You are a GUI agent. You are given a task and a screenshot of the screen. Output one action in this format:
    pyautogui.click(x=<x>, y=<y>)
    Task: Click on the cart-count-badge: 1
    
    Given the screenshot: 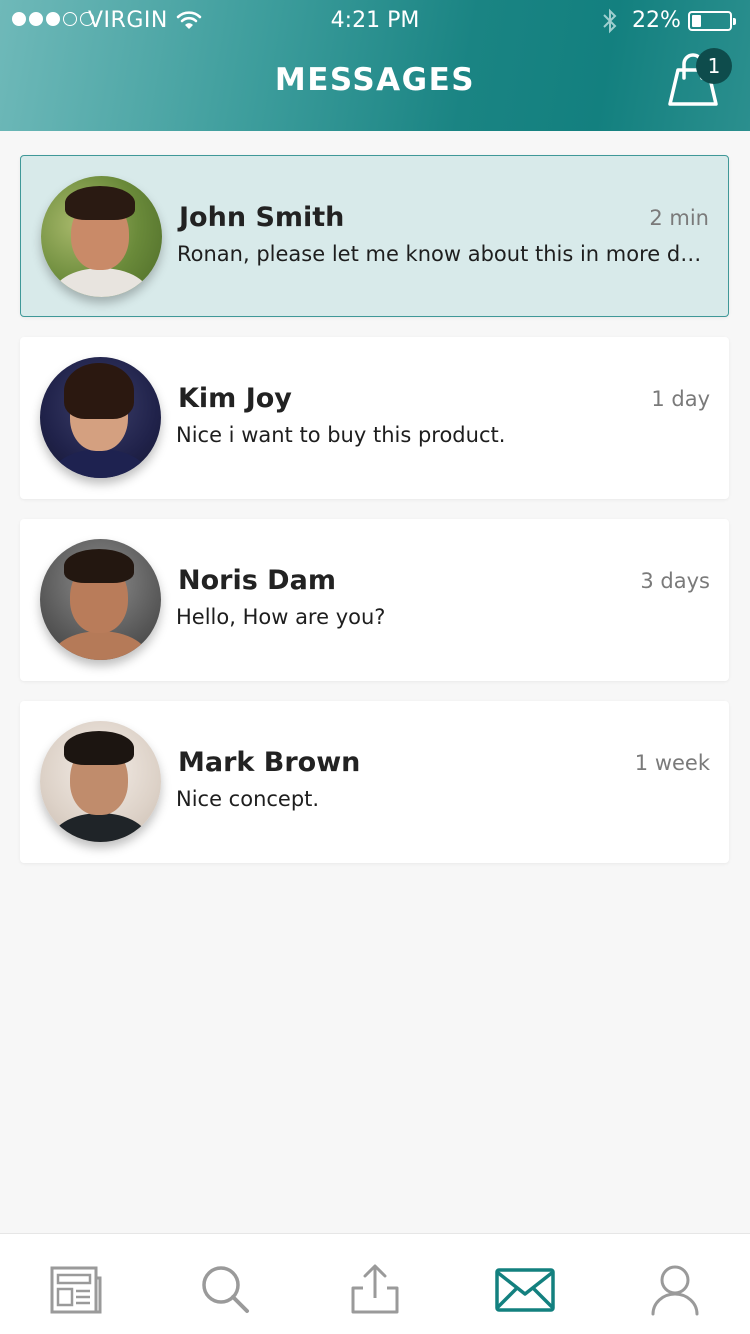 What is the action you would take?
    pyautogui.click(x=714, y=66)
    